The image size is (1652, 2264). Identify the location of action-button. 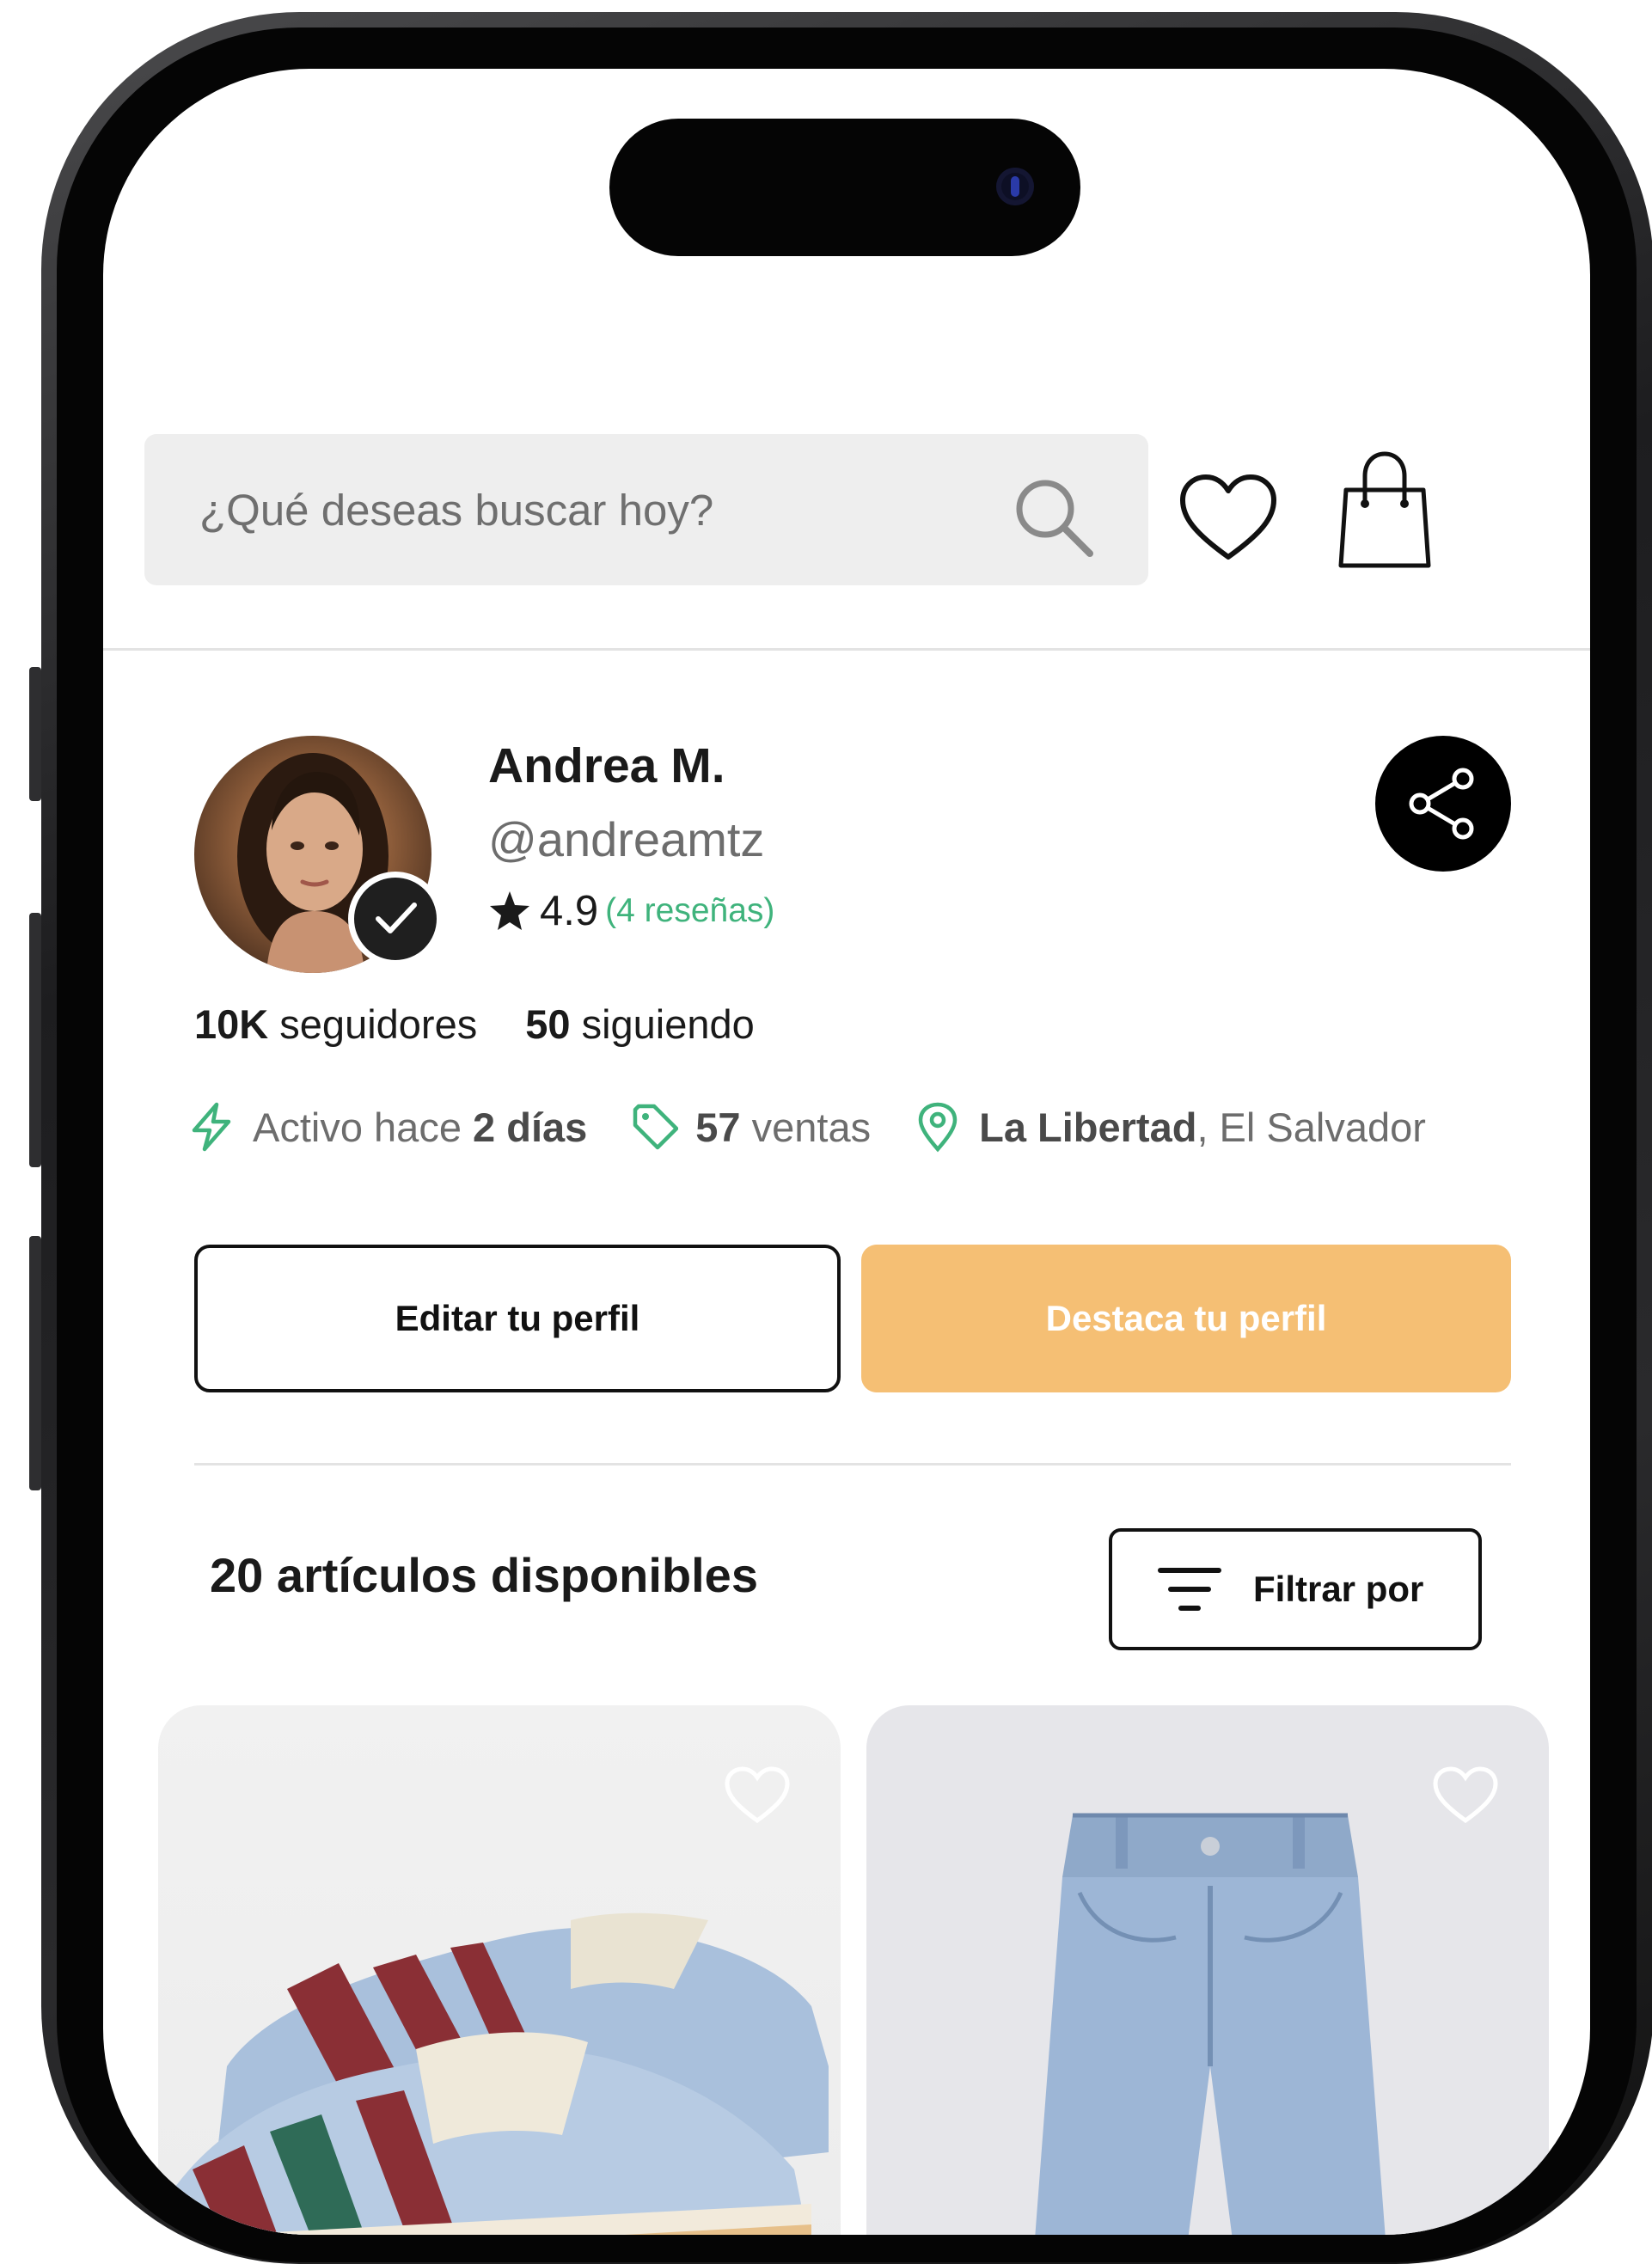
(35, 734).